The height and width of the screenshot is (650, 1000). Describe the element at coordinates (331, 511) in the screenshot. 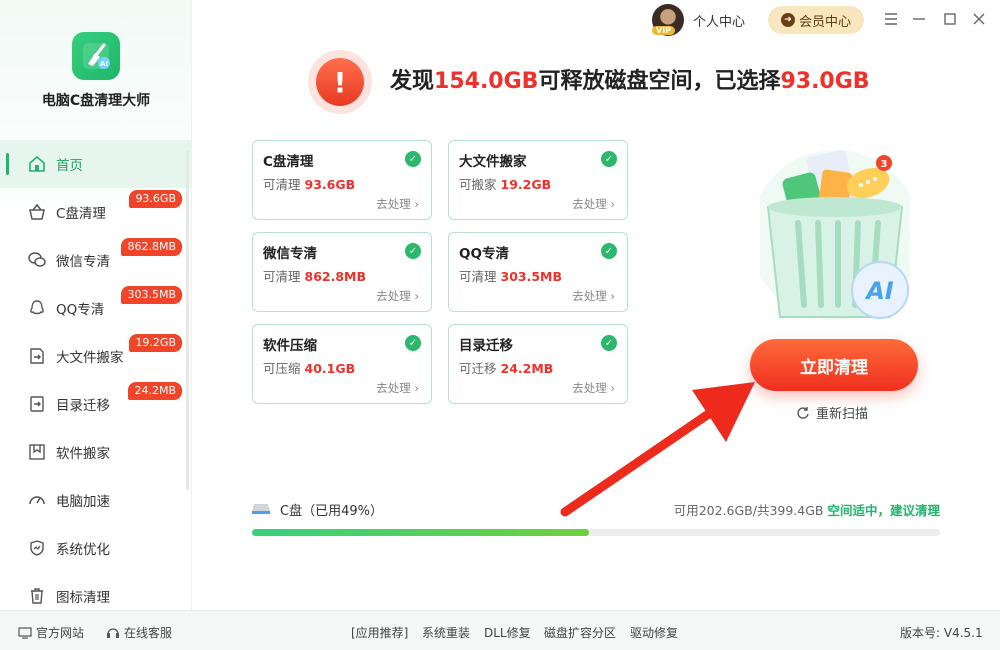

I see `disk-label: C盘（已用49%）` at that location.